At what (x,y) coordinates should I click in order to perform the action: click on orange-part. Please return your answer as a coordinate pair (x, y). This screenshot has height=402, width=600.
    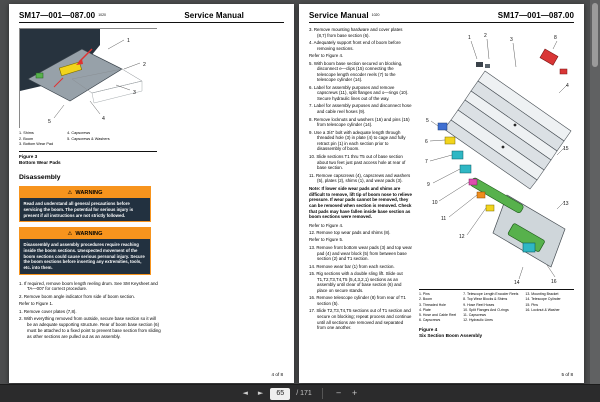
    Looking at the image, I should click on (481, 195).